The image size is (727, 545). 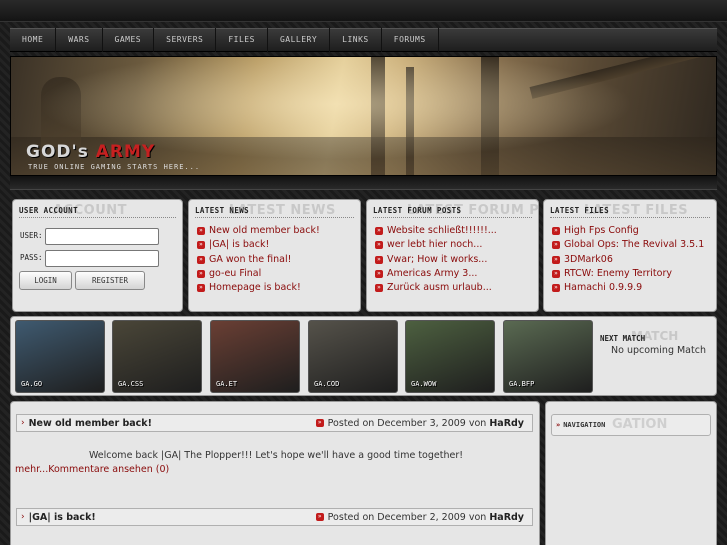 What do you see at coordinates (45, 280) in the screenshot?
I see `login-button: LOGIN` at bounding box center [45, 280].